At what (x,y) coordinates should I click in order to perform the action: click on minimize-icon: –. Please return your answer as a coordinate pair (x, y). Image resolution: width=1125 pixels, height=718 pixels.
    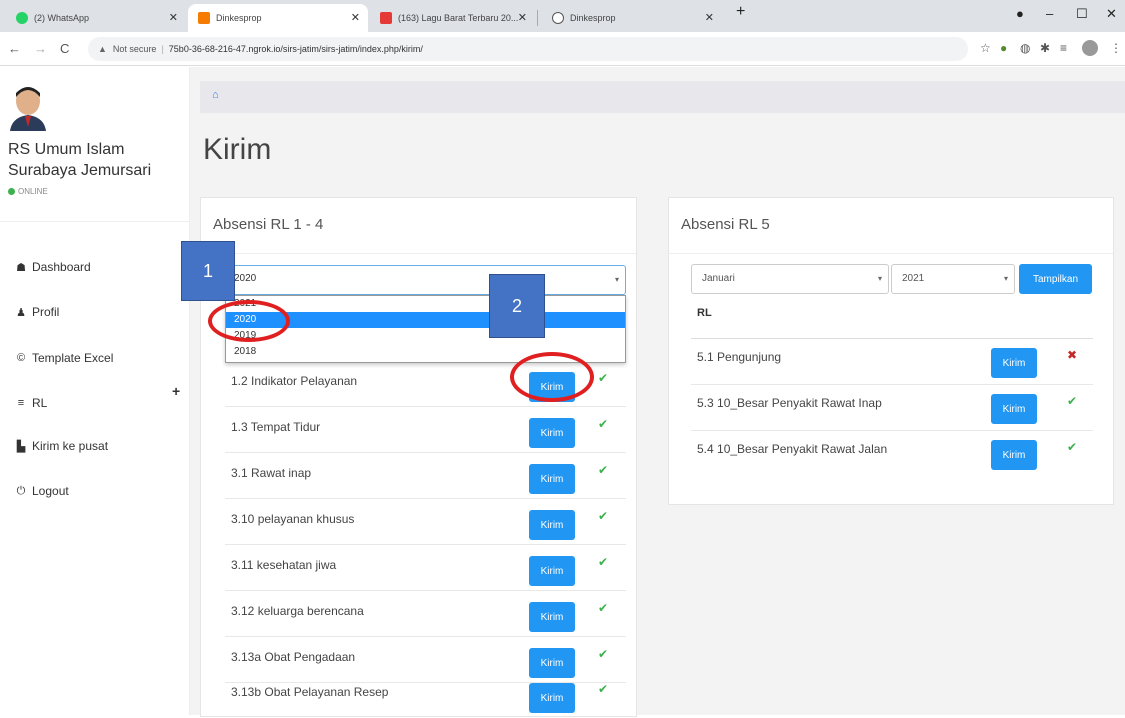
    Looking at the image, I should click on (1049, 13).